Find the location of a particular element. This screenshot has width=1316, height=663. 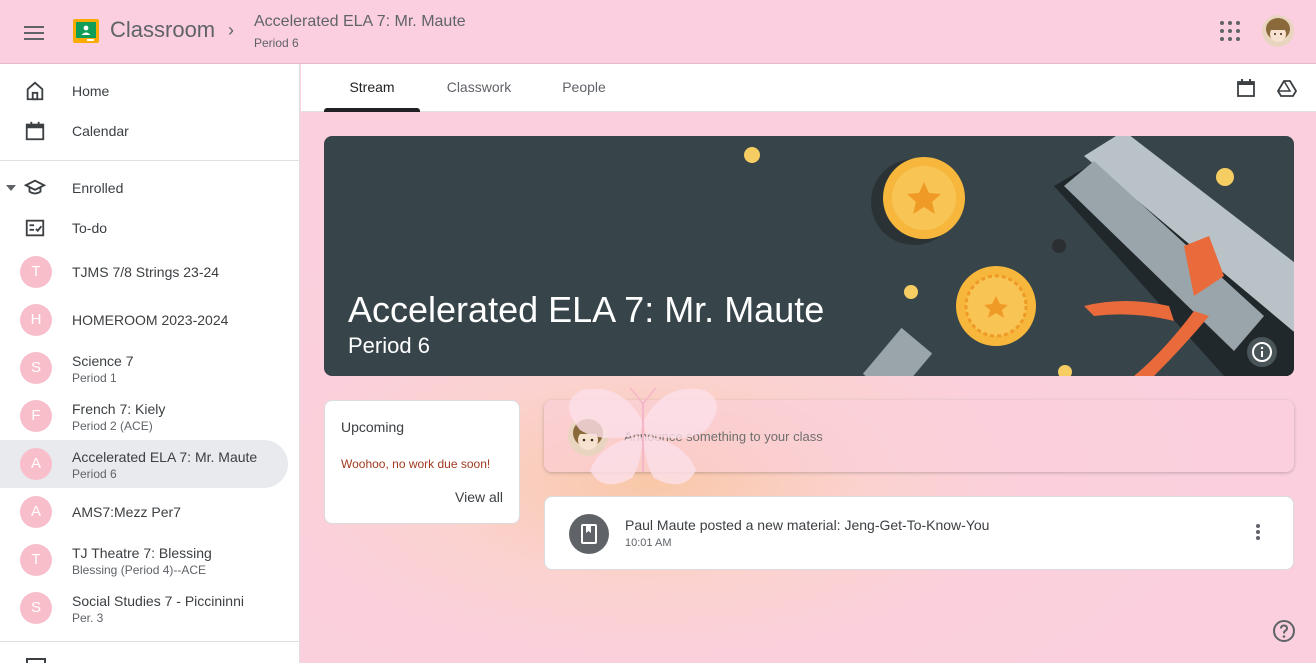

class-title: Accelerated ELA 7: Mr. Maute is located at coordinates (586, 309).